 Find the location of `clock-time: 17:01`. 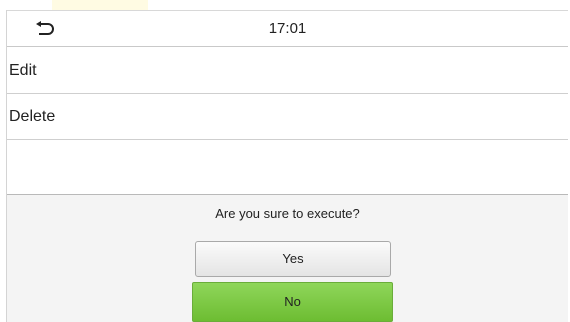

clock-time: 17:01 is located at coordinates (287, 28).